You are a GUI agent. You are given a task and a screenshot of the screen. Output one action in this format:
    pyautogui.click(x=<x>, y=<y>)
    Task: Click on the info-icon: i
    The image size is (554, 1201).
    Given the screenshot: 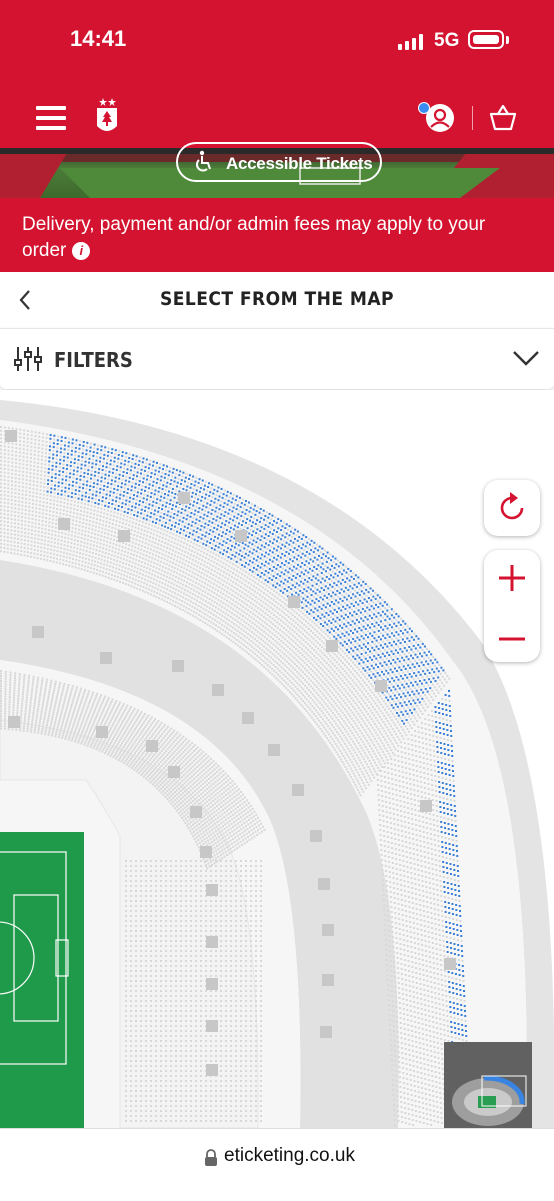 What is the action you would take?
    pyautogui.click(x=81, y=250)
    